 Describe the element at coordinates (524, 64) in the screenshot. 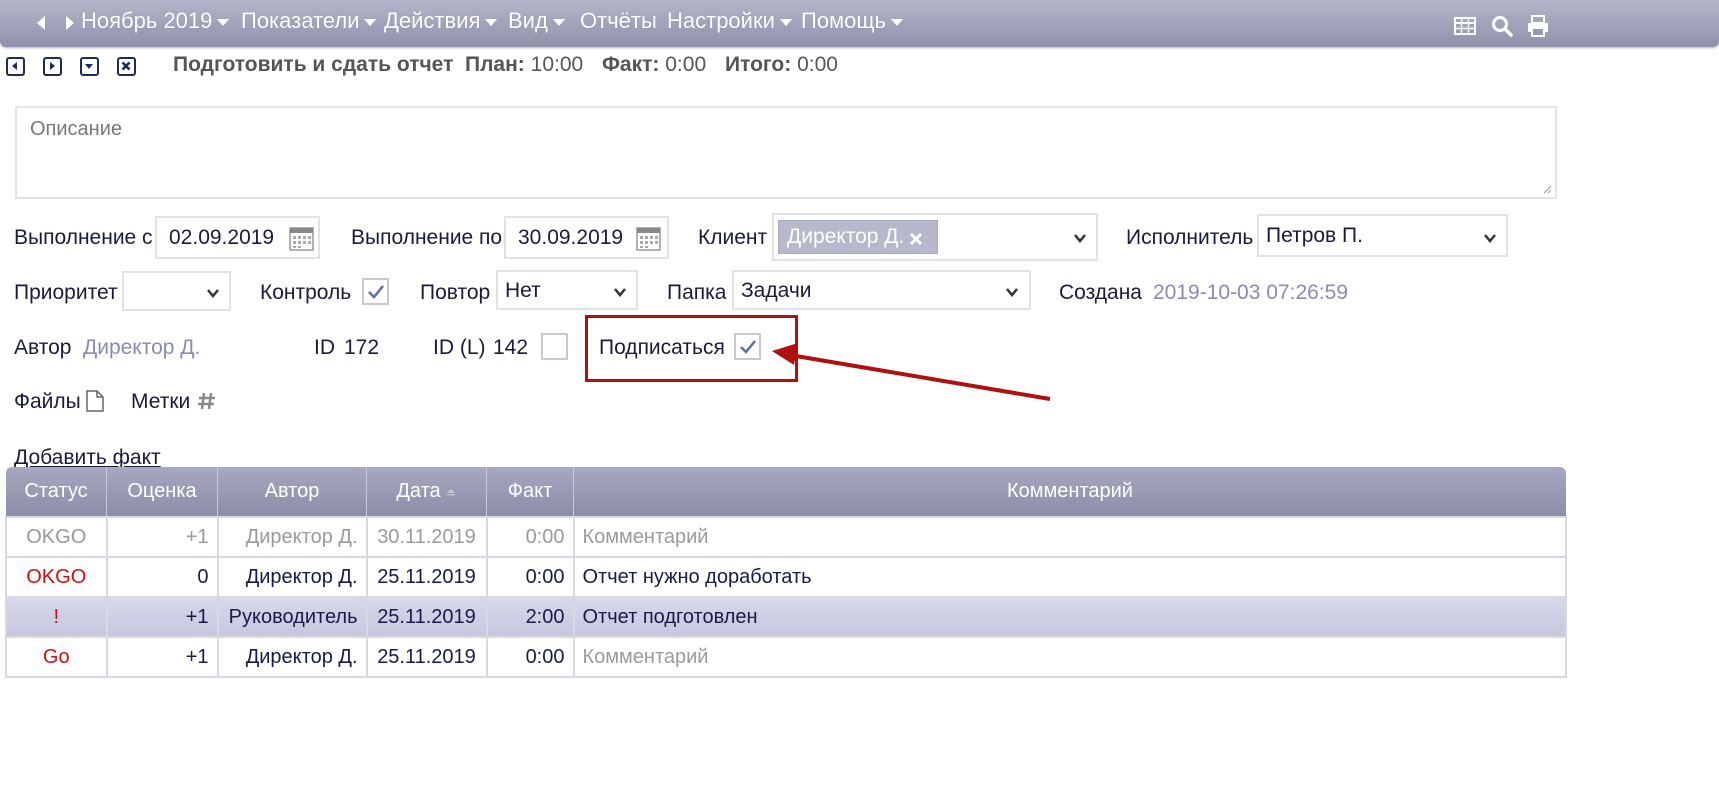

I see `plan-summary: План: 10:00` at that location.